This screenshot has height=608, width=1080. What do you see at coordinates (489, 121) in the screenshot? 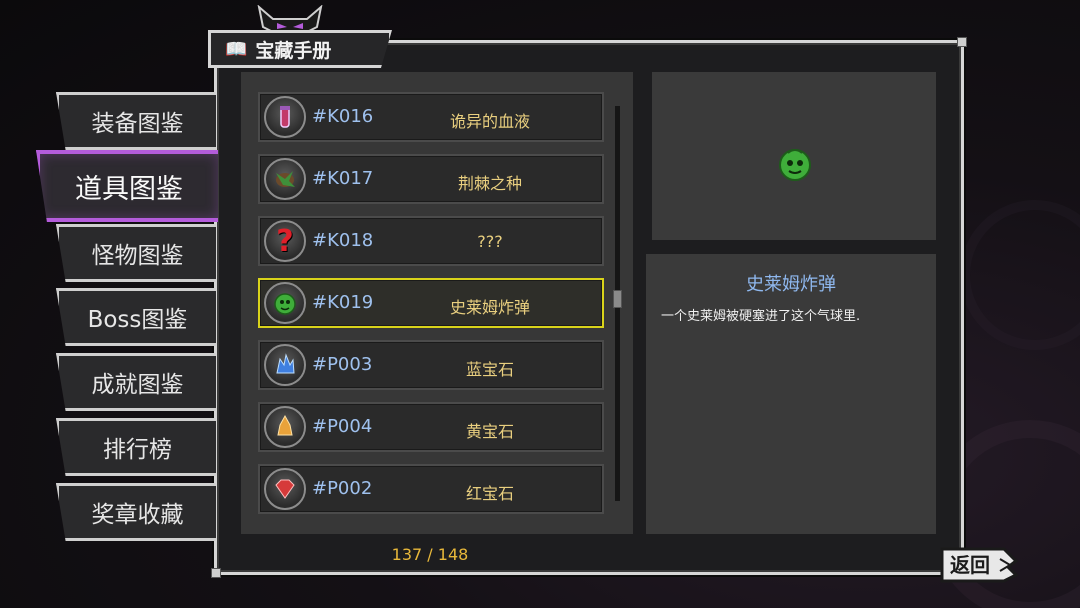
I see `item-name: 诡异的血液` at bounding box center [489, 121].